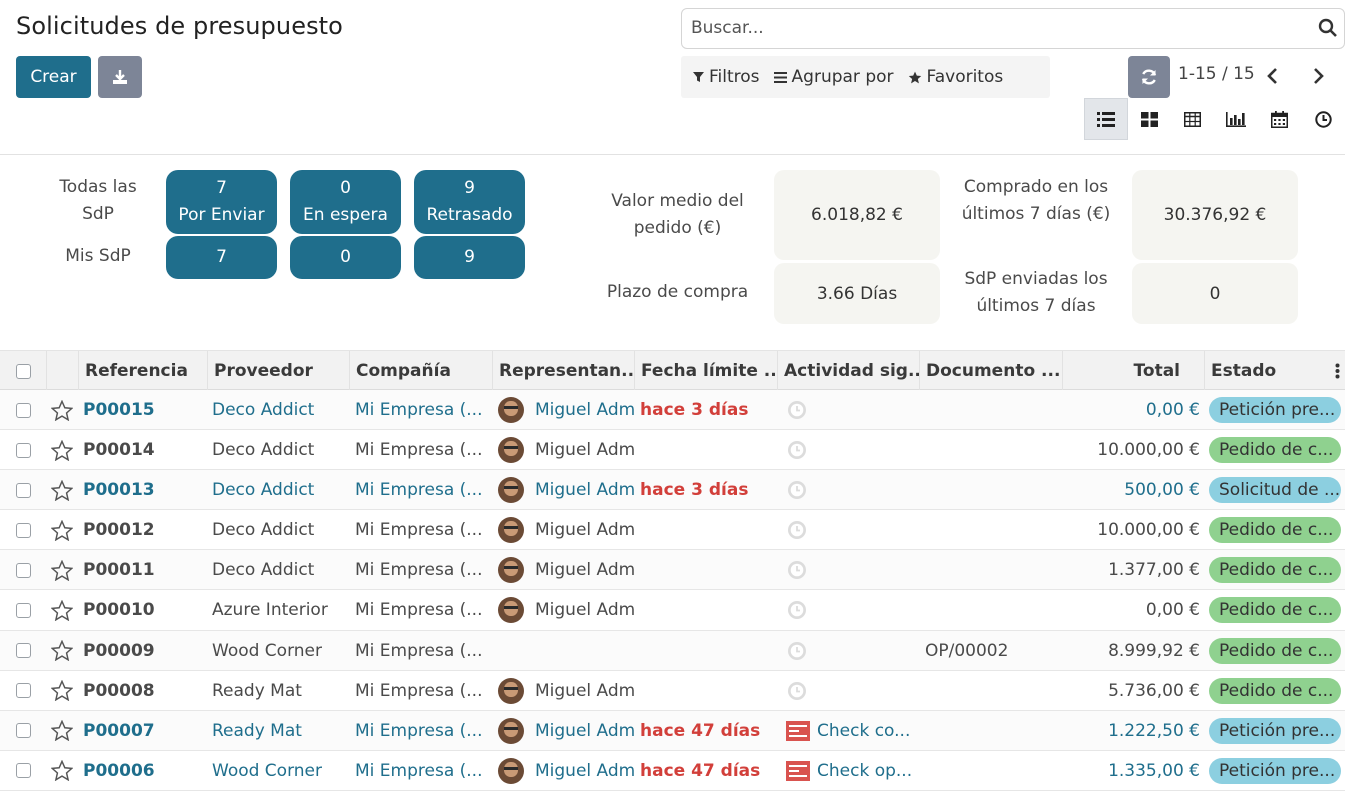 The width and height of the screenshot is (1345, 791). Describe the element at coordinates (280, 610) in the screenshot. I see `vendor-cell: Azure Interior` at that location.